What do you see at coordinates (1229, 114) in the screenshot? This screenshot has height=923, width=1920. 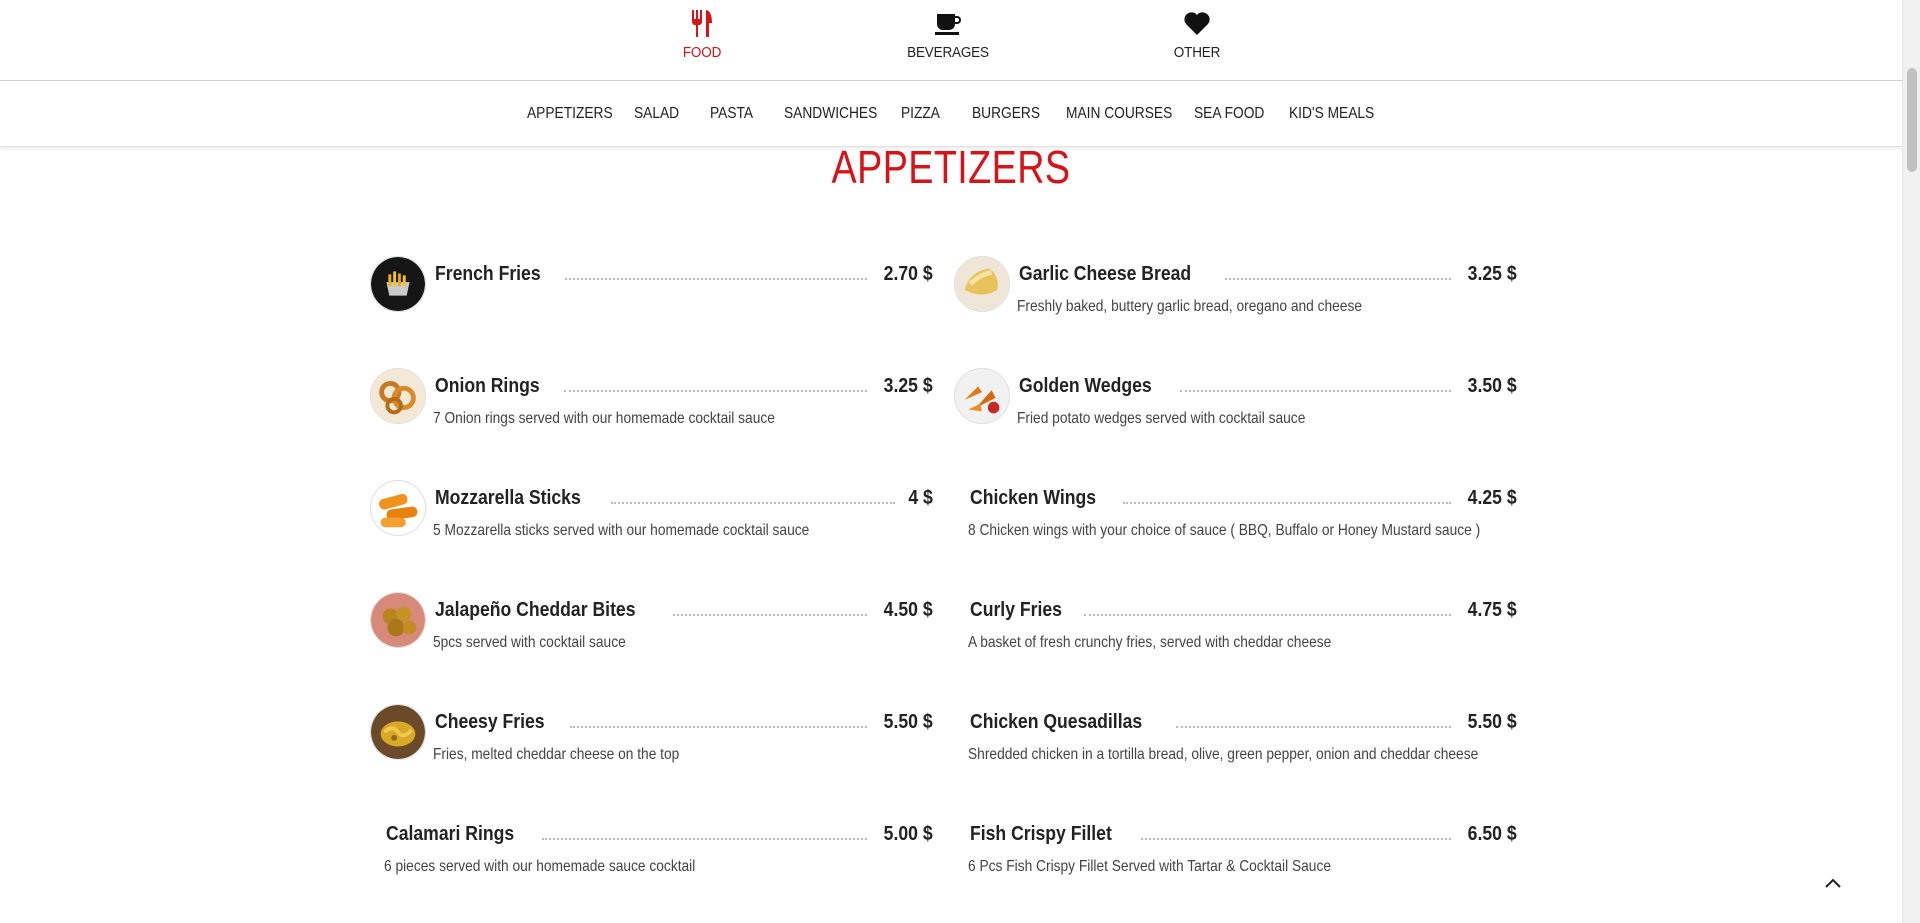 I see `category-sea-food: SEA FOOD` at bounding box center [1229, 114].